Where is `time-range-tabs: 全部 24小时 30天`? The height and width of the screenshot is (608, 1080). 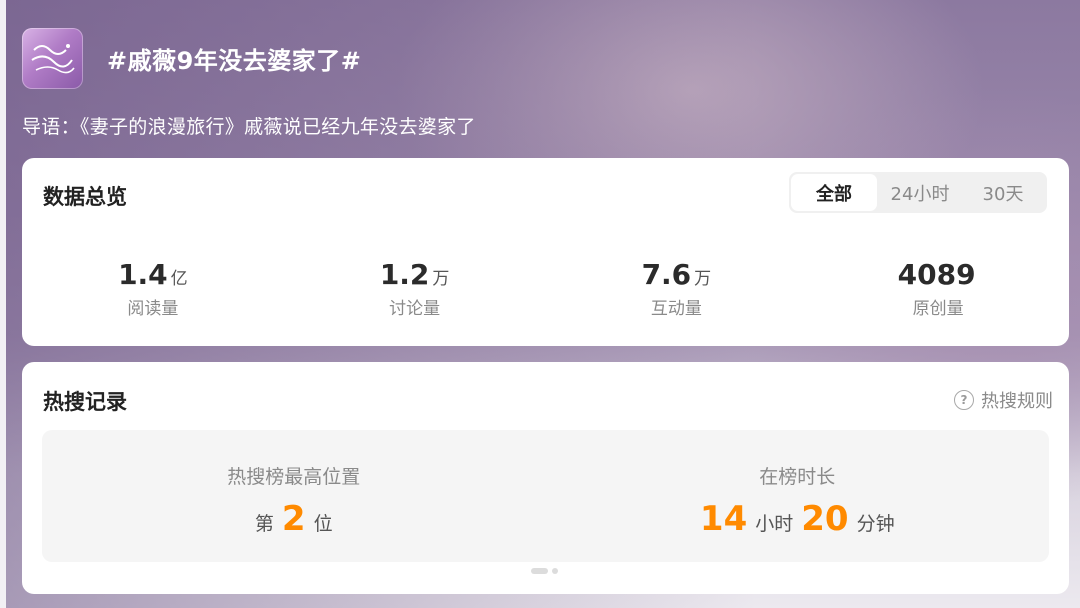 time-range-tabs: 全部 24小时 30天 is located at coordinates (918, 192).